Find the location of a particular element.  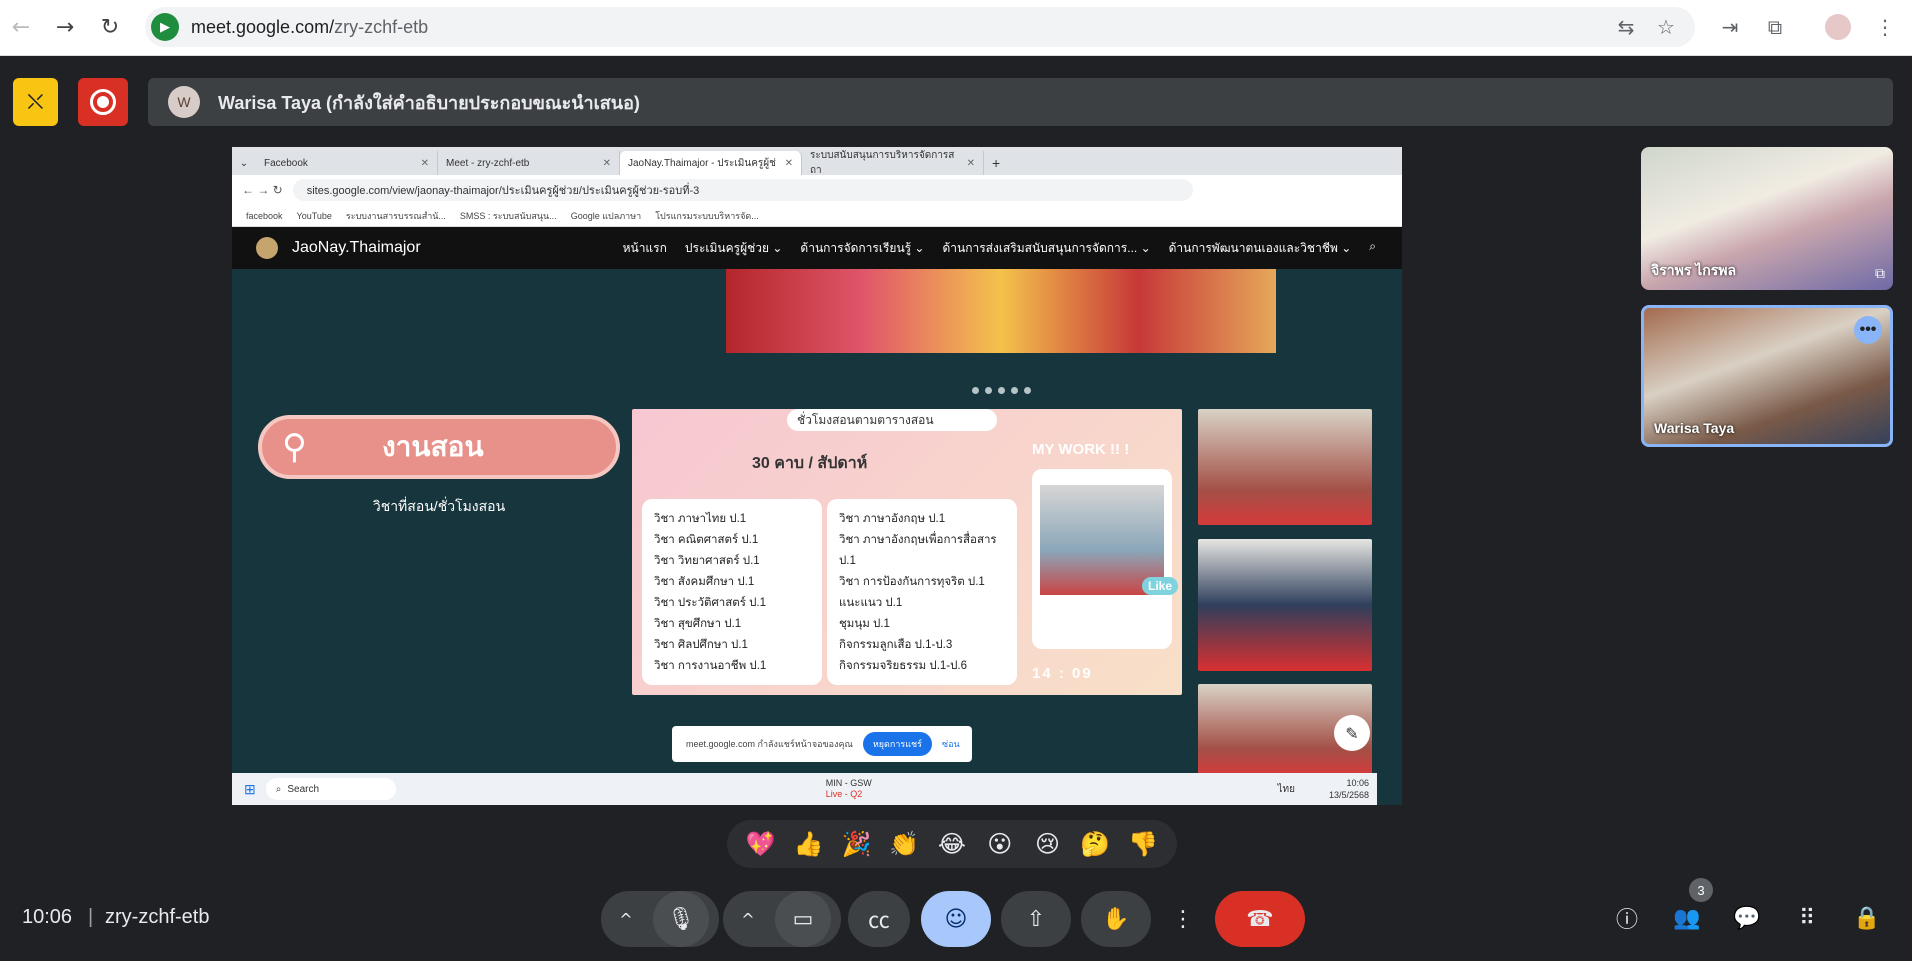

camera-options-chevron-icon: ^ is located at coordinates (748, 919).